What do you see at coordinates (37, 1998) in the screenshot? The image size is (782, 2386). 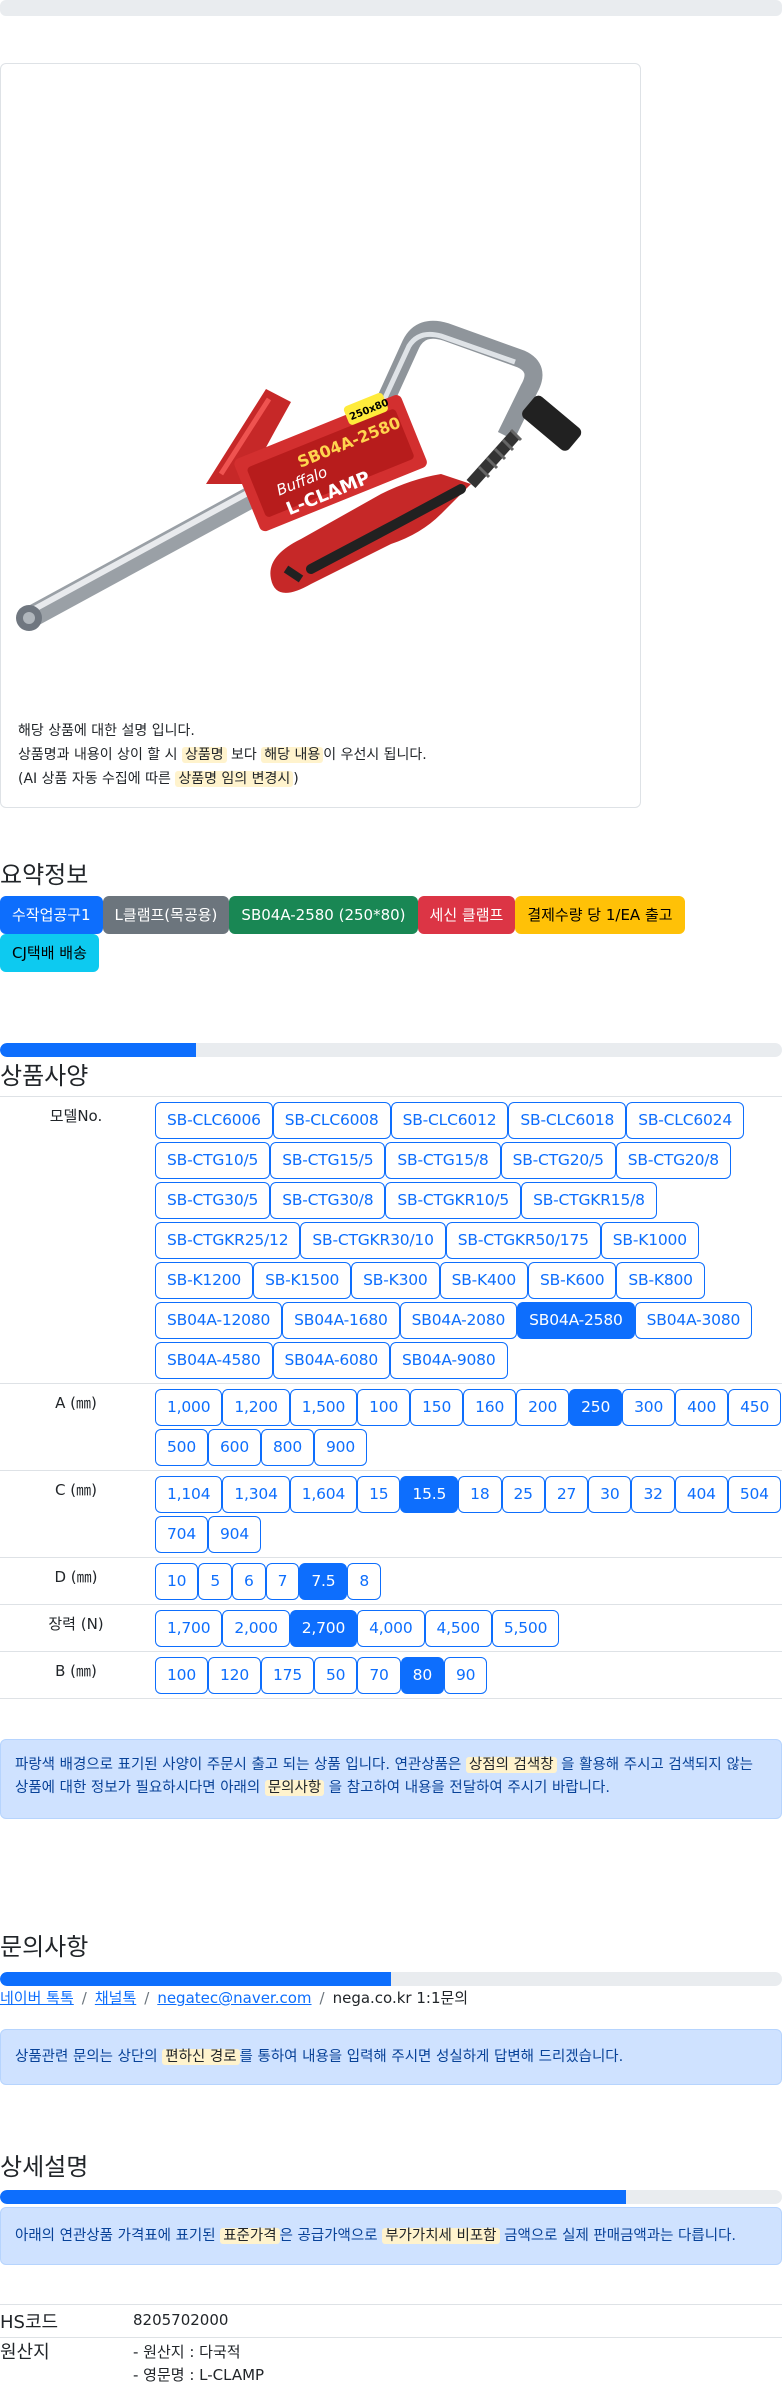 I see `naver-talktalk-link: 네이버 톡톡` at bounding box center [37, 1998].